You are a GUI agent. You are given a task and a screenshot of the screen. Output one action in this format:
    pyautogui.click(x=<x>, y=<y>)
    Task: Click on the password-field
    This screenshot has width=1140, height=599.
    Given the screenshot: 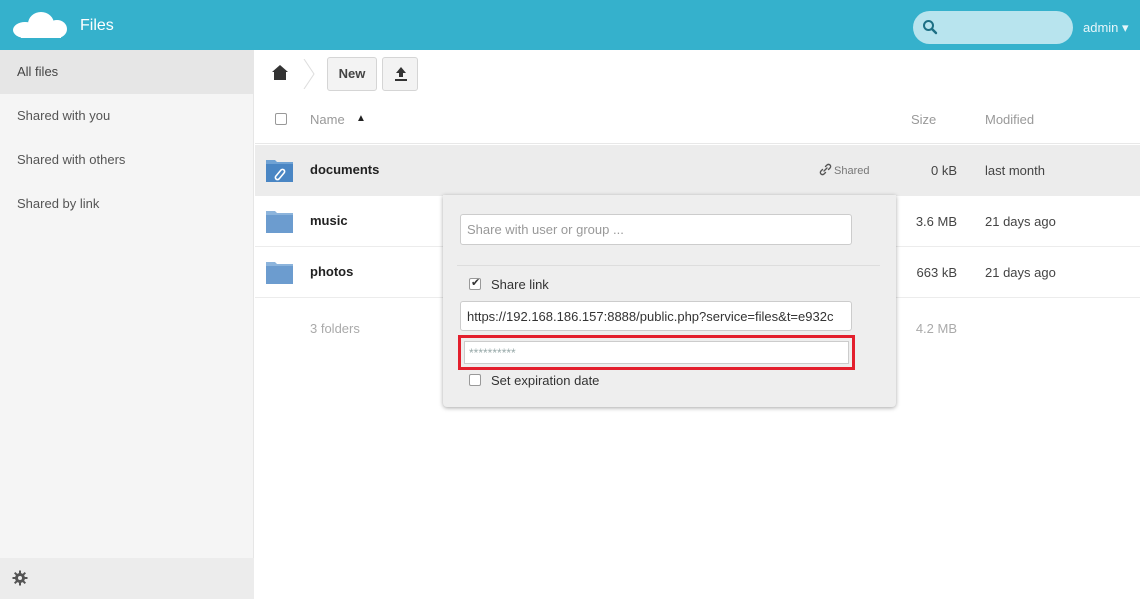 What is the action you would take?
    pyautogui.click(x=656, y=352)
    